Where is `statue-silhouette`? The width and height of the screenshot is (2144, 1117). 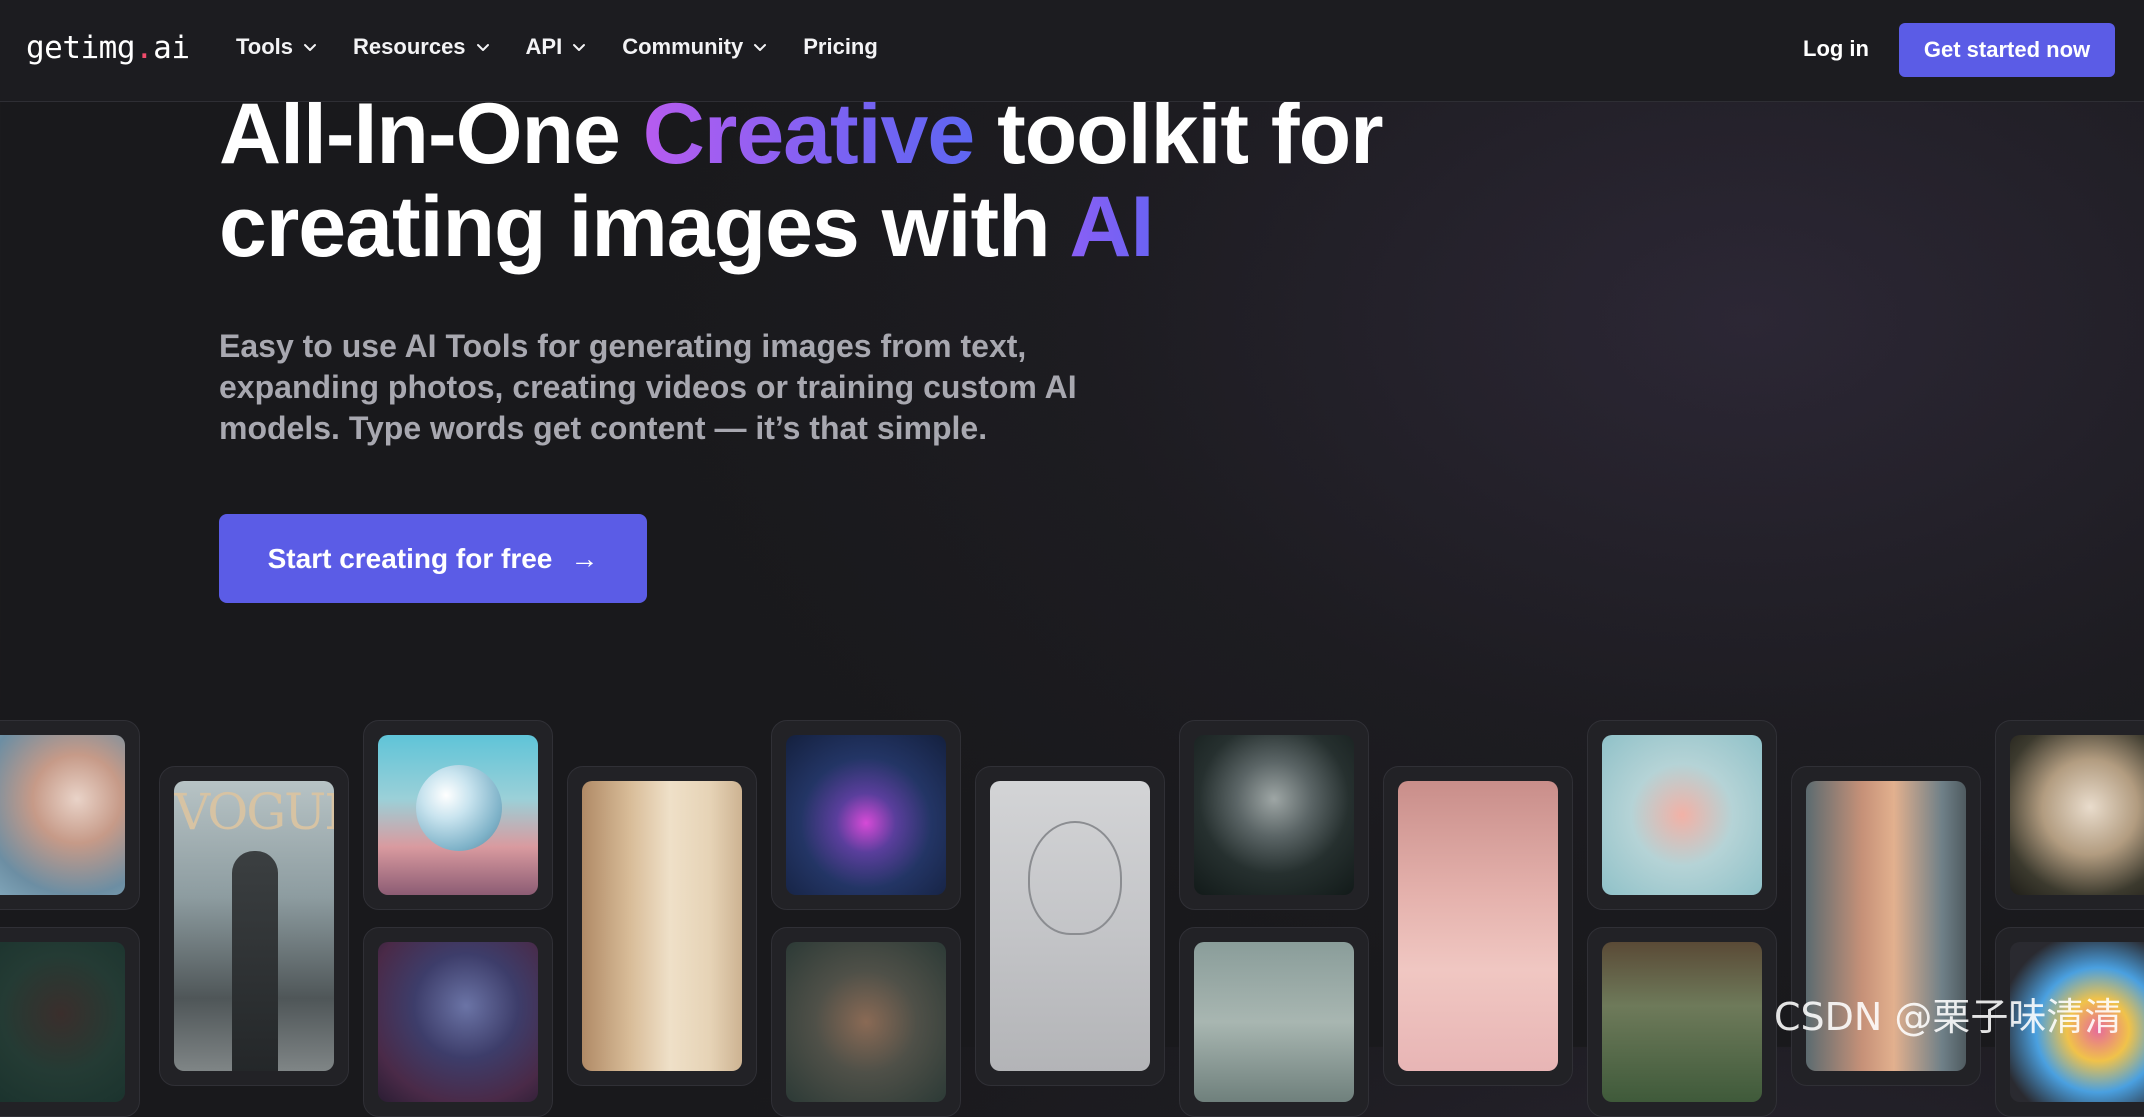 statue-silhouette is located at coordinates (255, 961).